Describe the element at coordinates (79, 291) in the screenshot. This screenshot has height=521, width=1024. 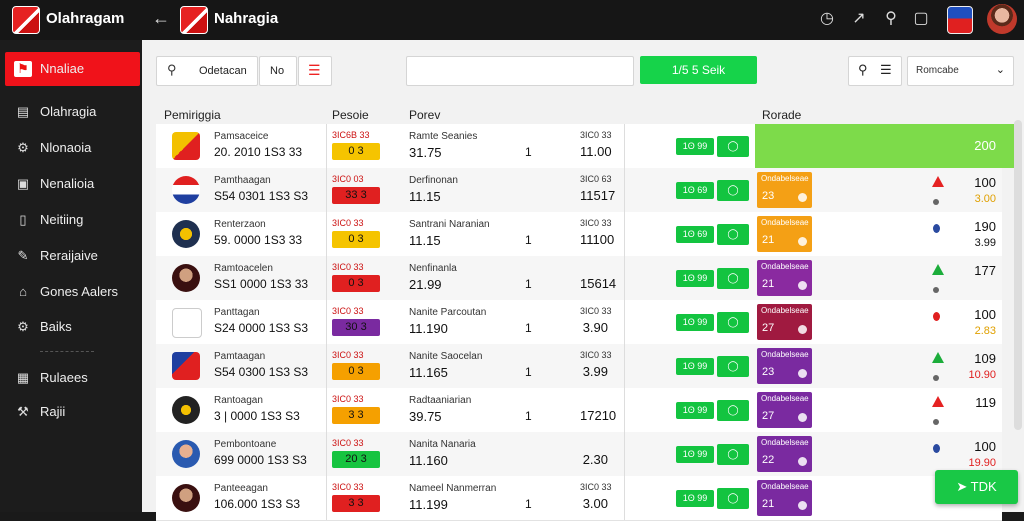
I see `sidebar-item-label: Gones Aalers` at that location.